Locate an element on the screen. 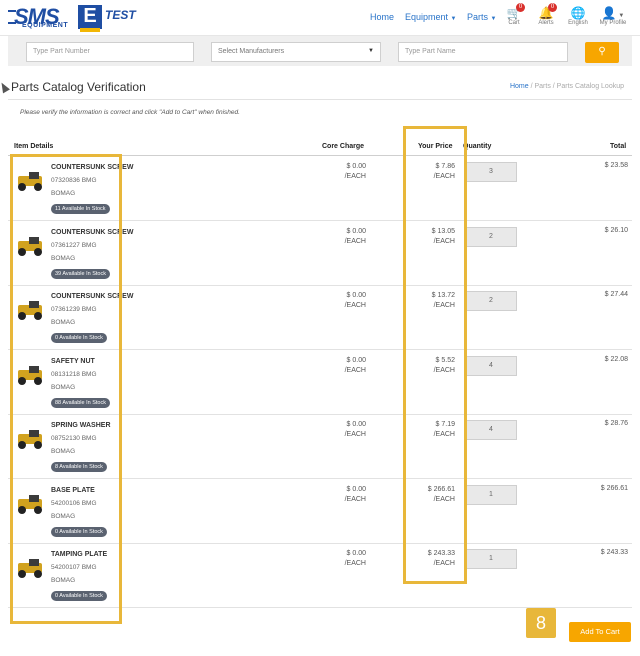 The width and height of the screenshot is (640, 656). add-to-cart-button: Add To Cart is located at coordinates (600, 632).